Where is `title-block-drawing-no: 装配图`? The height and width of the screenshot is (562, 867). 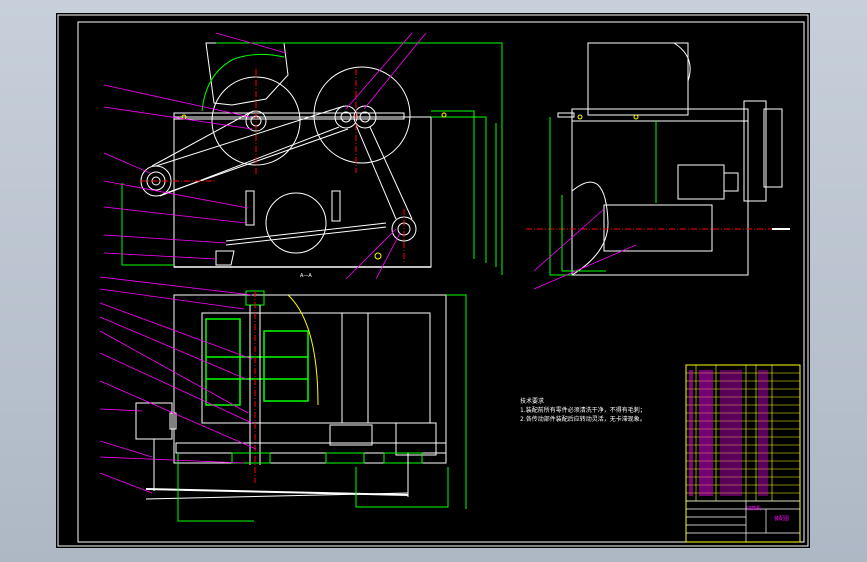 title-block-drawing-no: 装配图 is located at coordinates (782, 519).